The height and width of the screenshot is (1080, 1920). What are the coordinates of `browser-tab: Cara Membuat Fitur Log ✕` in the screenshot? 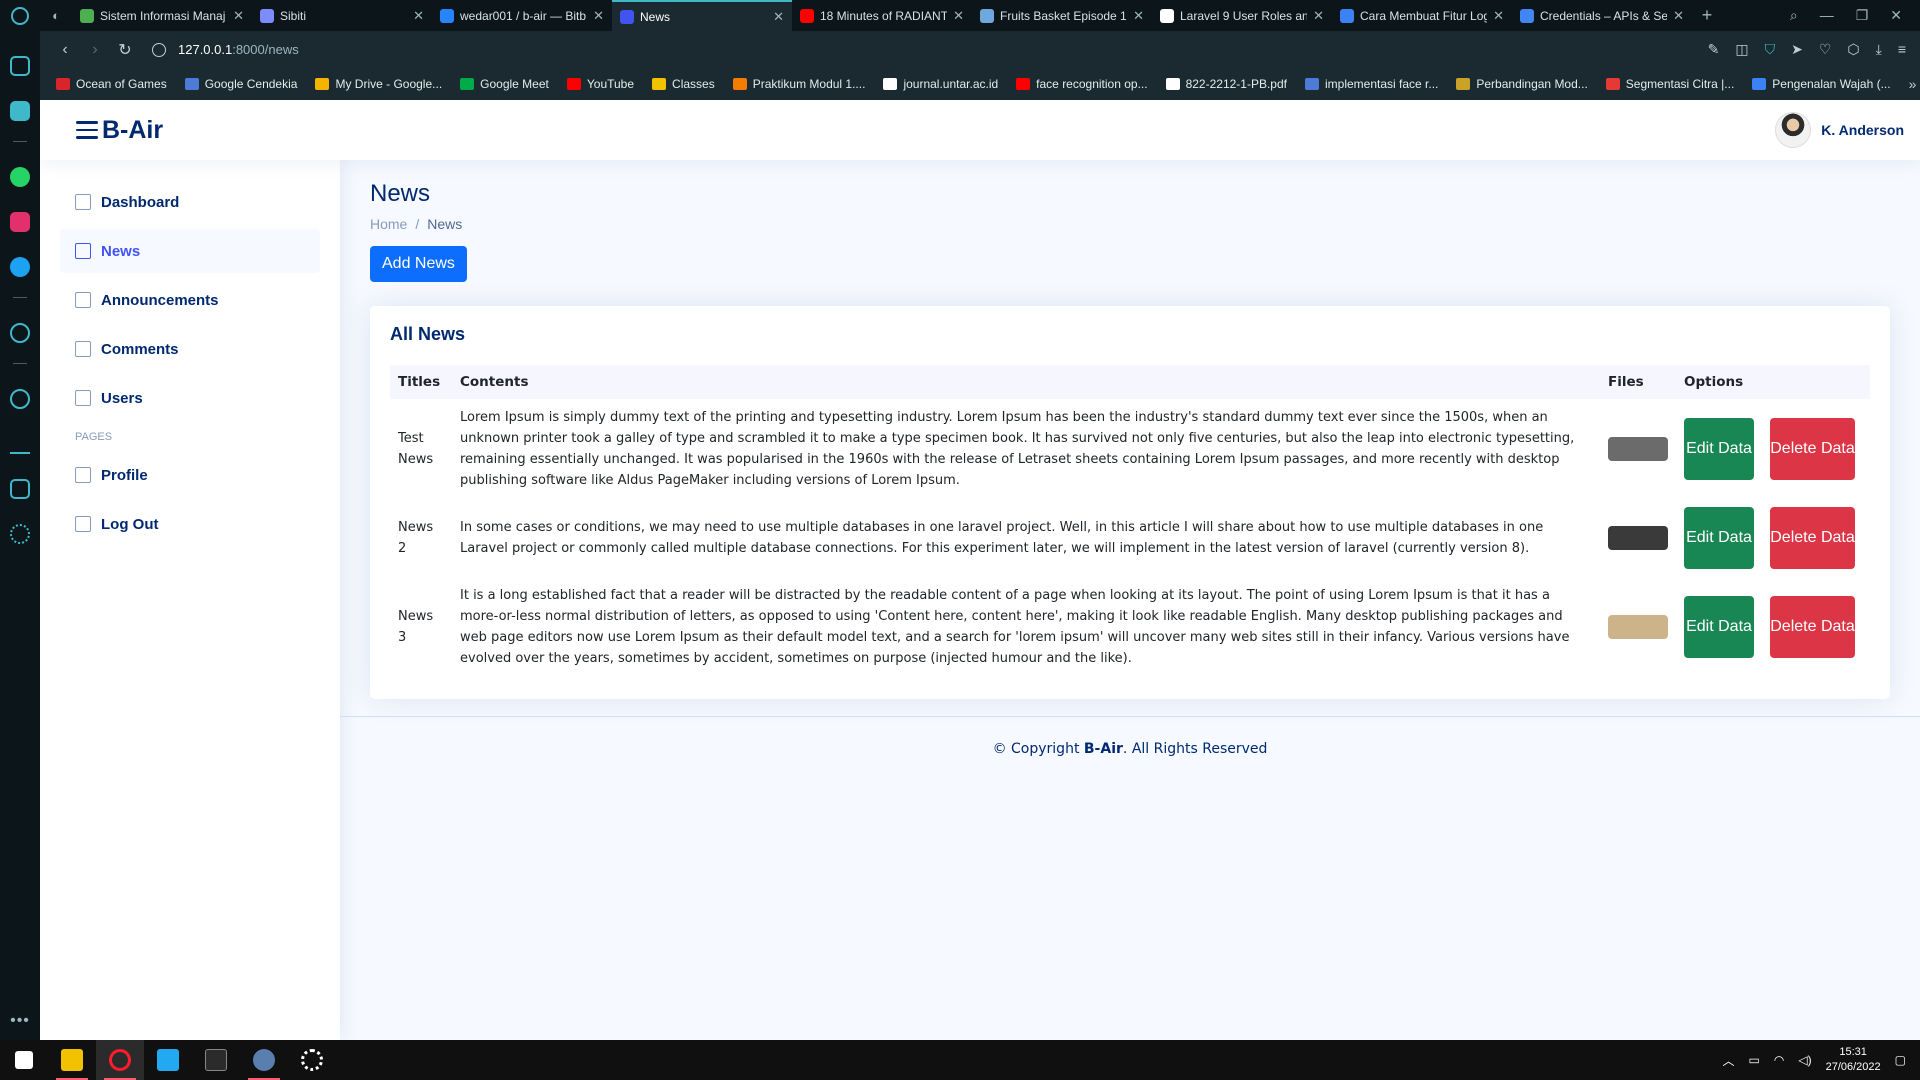 It's located at (1422, 15).